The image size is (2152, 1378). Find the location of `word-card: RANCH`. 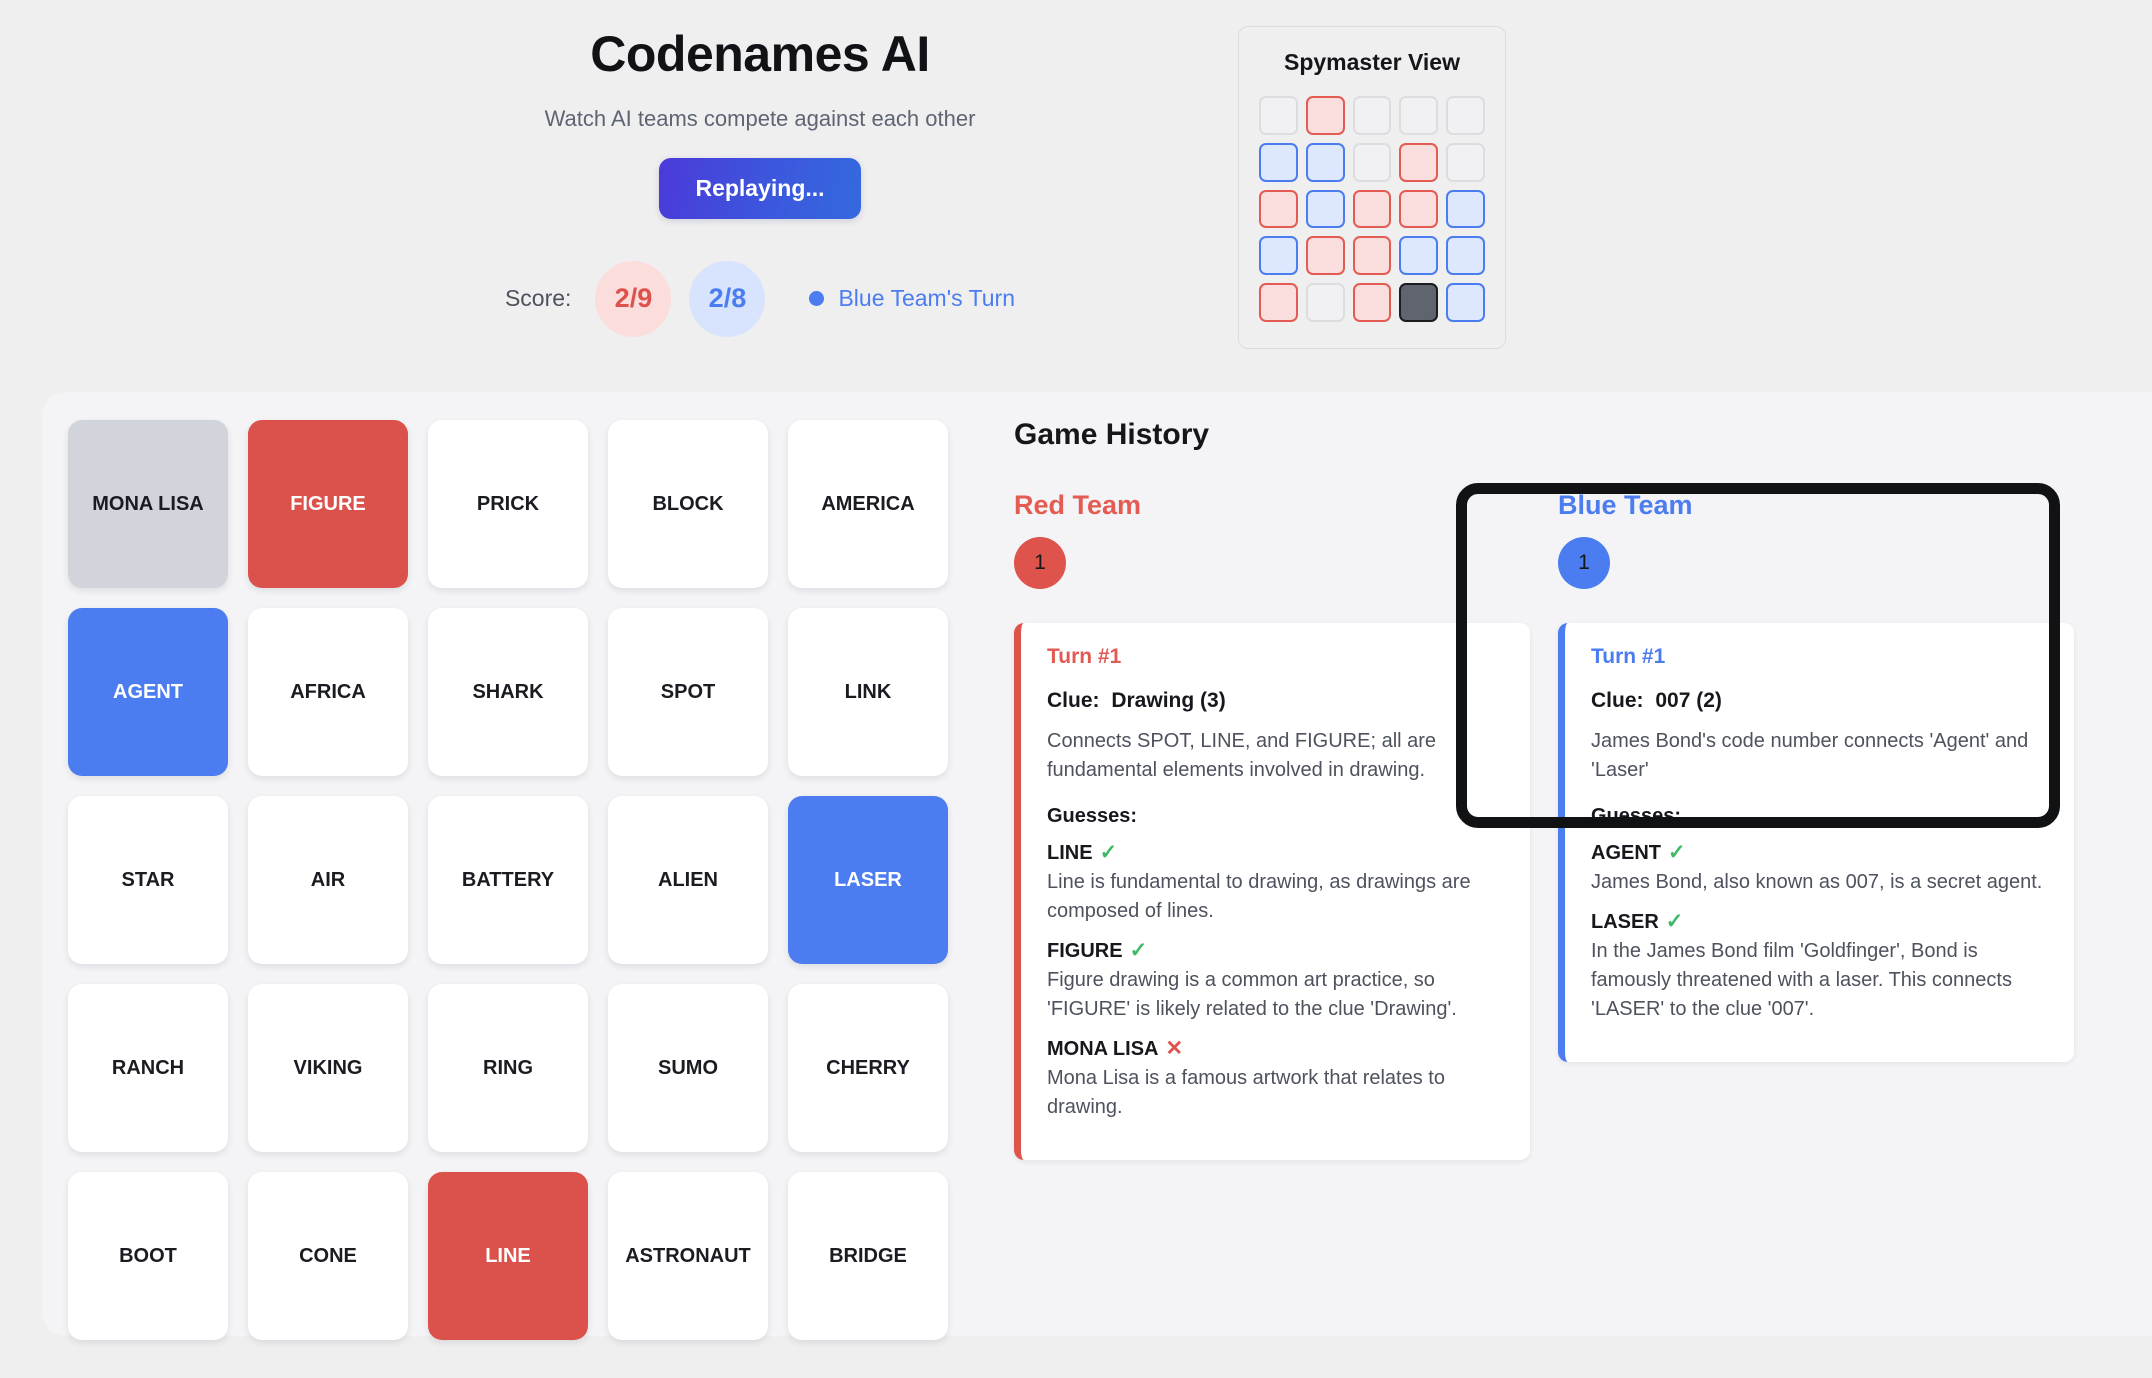

word-card: RANCH is located at coordinates (148, 1068).